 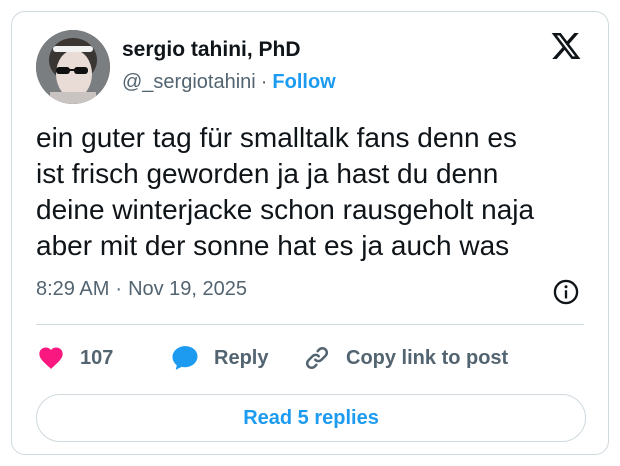 I want to click on author-avatar, so click(x=73, y=67).